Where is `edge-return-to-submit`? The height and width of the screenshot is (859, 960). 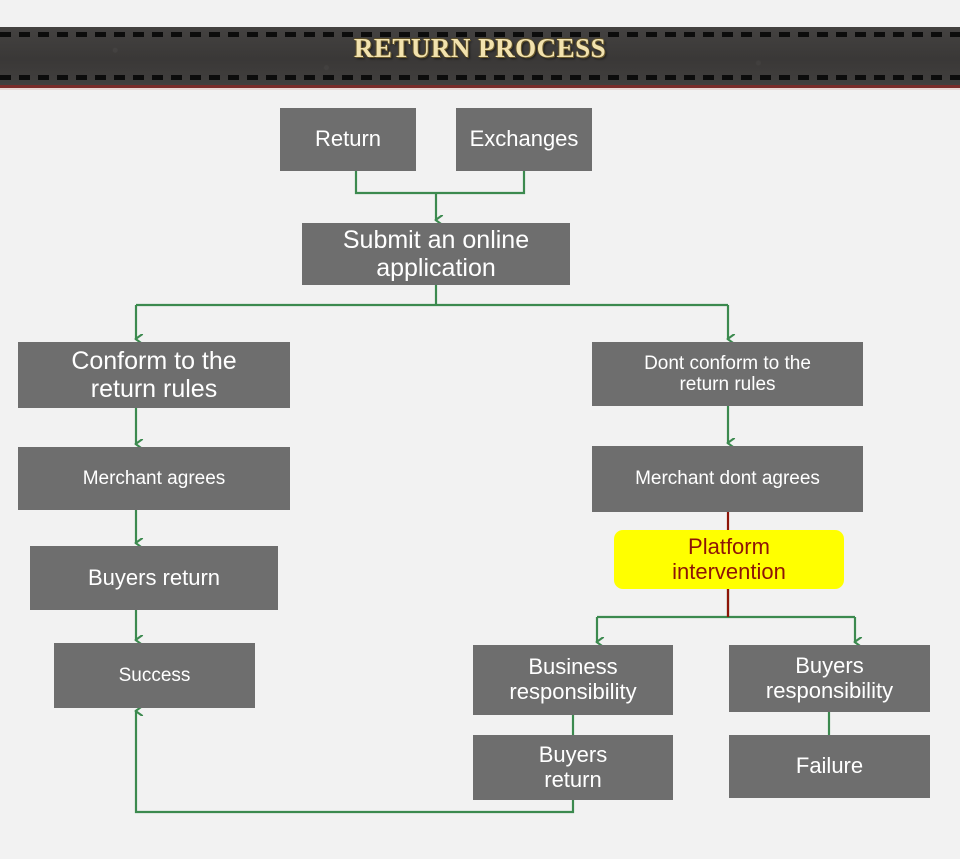
edge-return-to-submit is located at coordinates (395, 183).